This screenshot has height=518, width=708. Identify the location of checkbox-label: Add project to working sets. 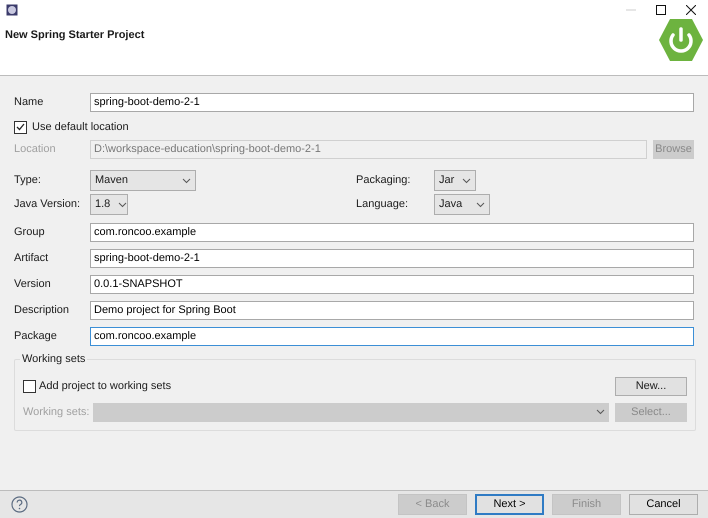
(105, 386).